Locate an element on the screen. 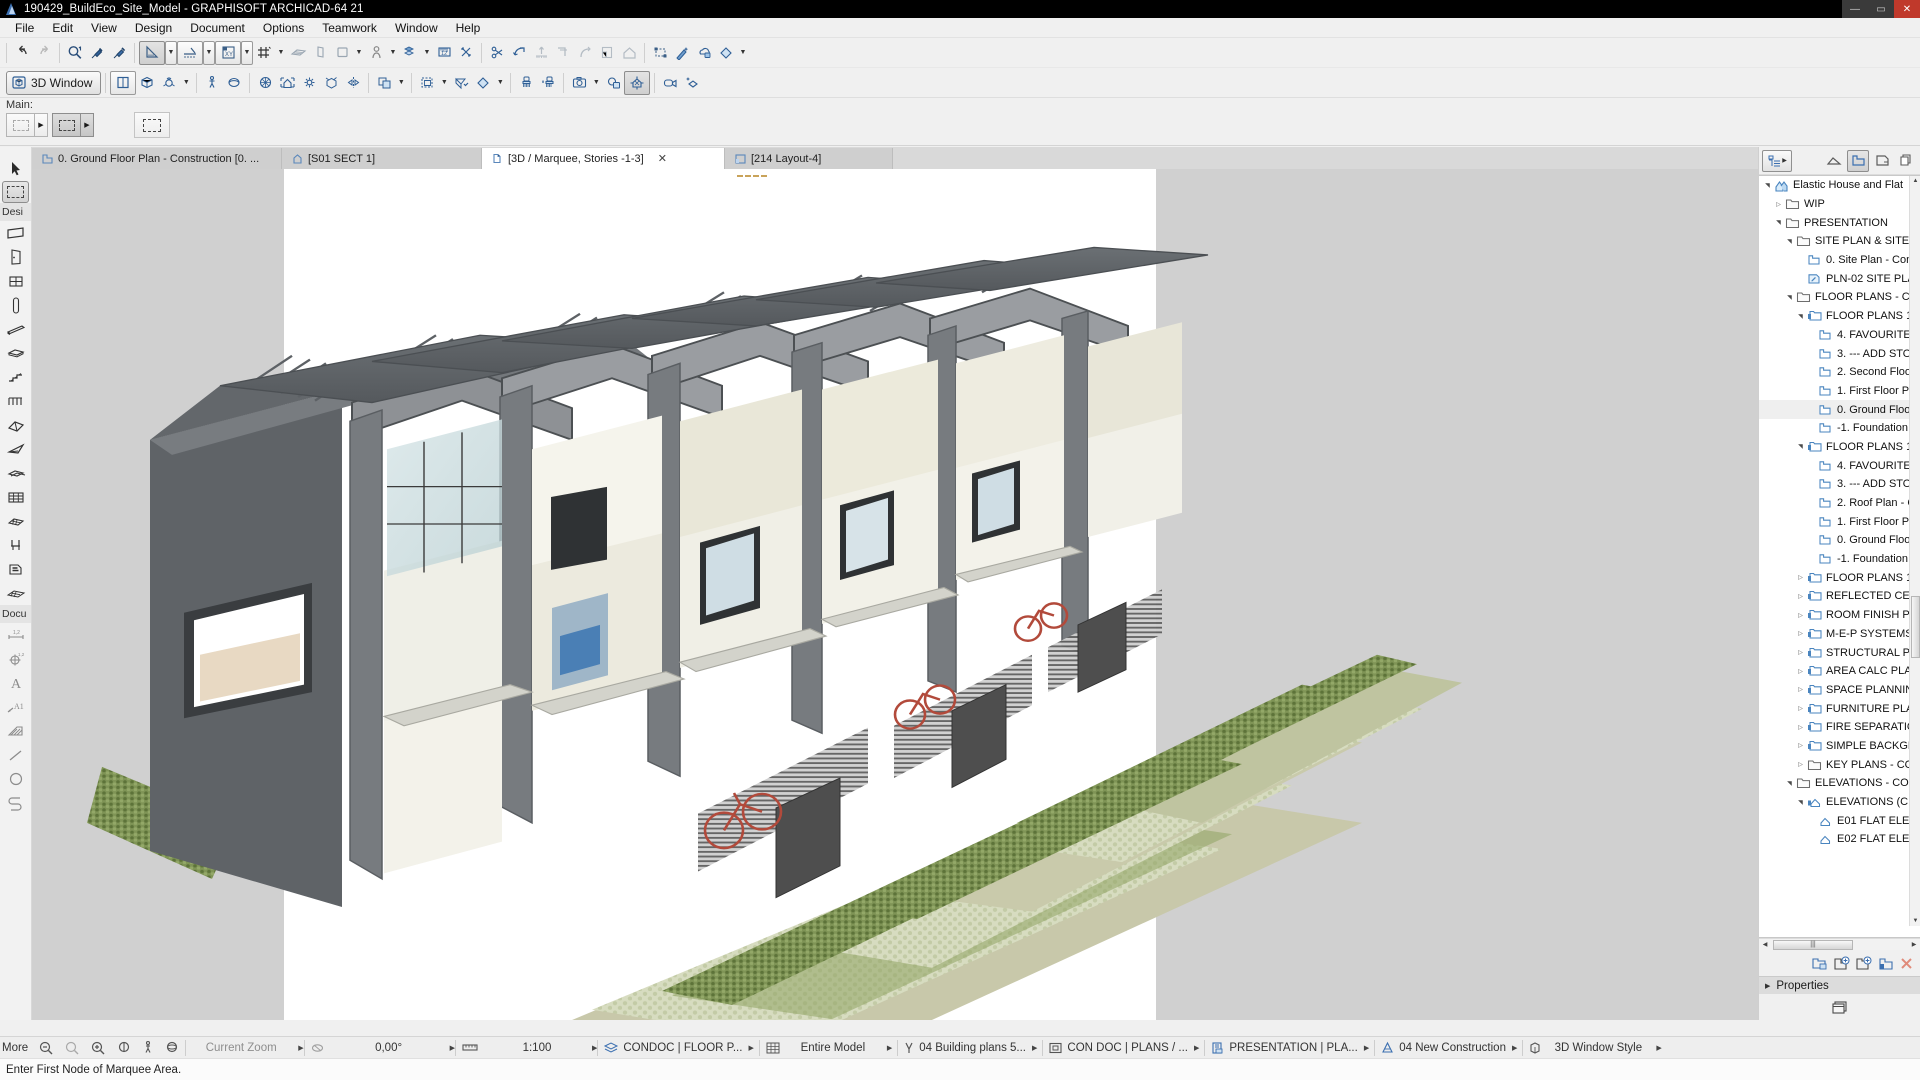 This screenshot has height=1080, width=1920. tab-214-layout-4: [214 Layout-4] is located at coordinates (809, 158).